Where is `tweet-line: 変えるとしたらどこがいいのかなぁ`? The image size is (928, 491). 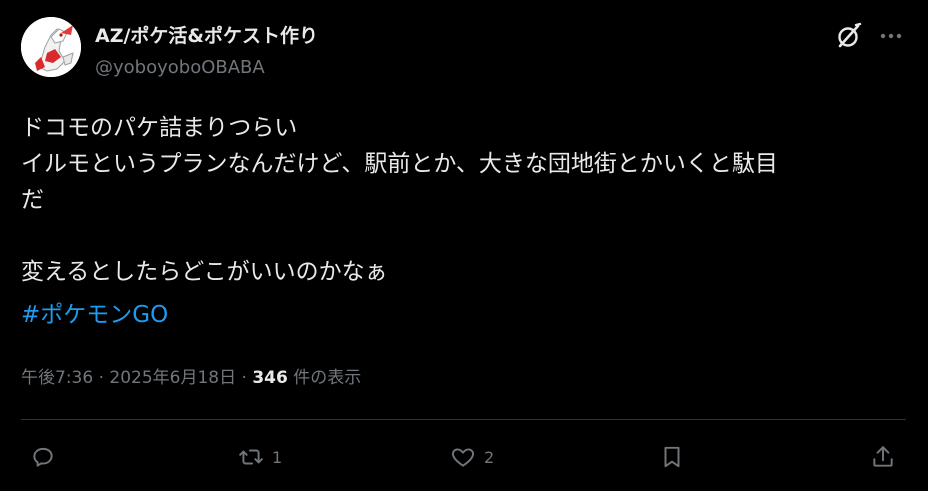
tweet-line: 変えるとしたらどこがいいのかなぁ is located at coordinates (204, 272).